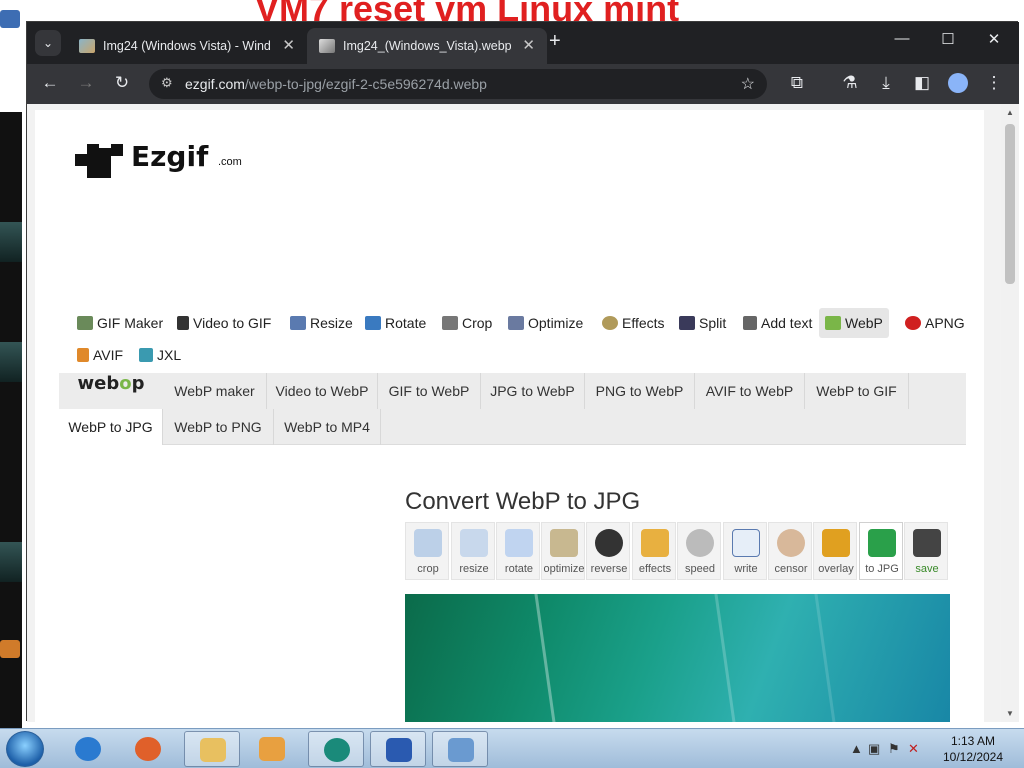  I want to click on network-icon: ▣, so click(874, 749).